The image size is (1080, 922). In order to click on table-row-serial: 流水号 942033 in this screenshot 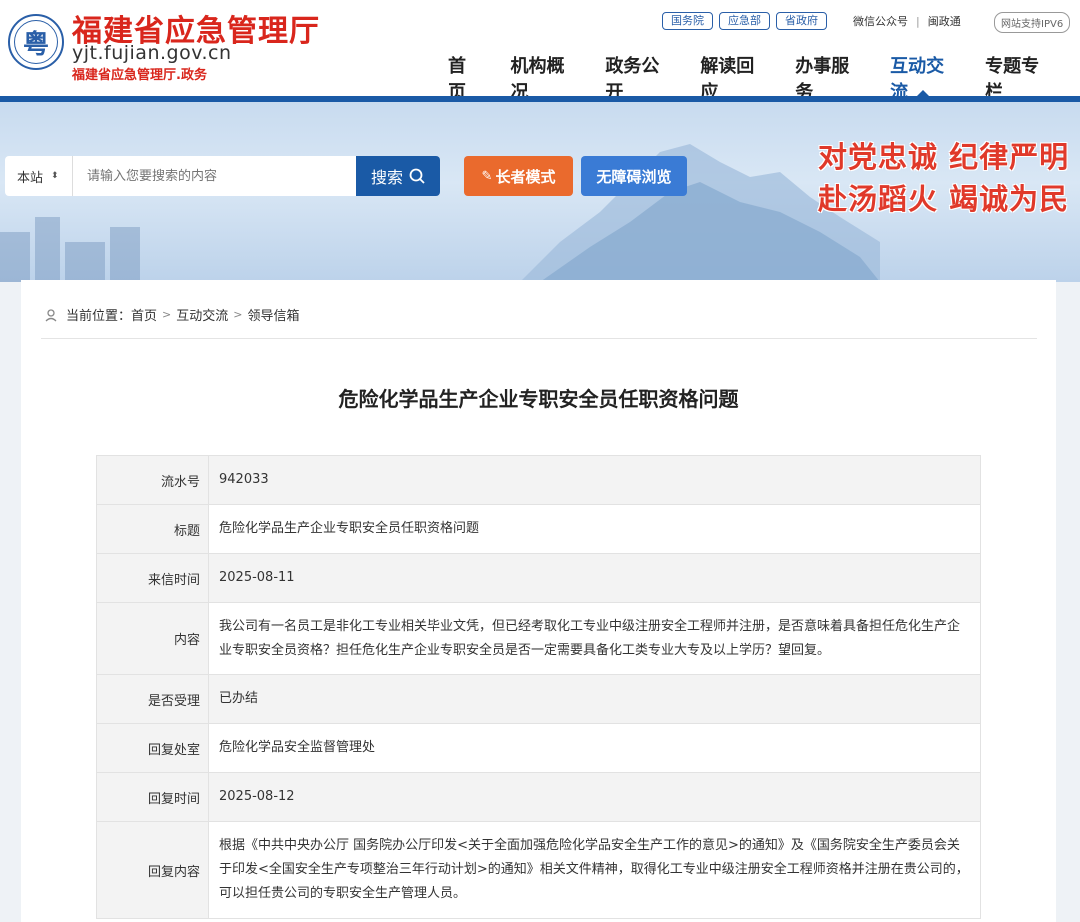, I will do `click(538, 480)`.